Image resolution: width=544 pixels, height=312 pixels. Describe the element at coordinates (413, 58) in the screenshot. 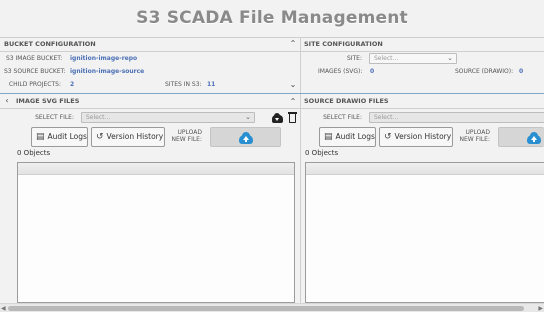

I see `site-select: Select... ⌄` at that location.